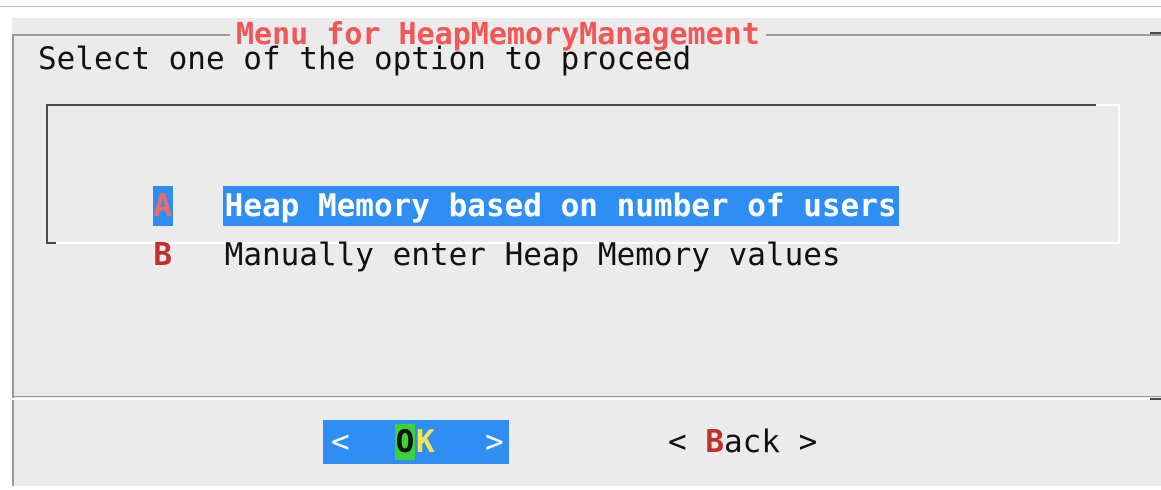  I want to click on right-edge-tick-top, so click(1155, 33).